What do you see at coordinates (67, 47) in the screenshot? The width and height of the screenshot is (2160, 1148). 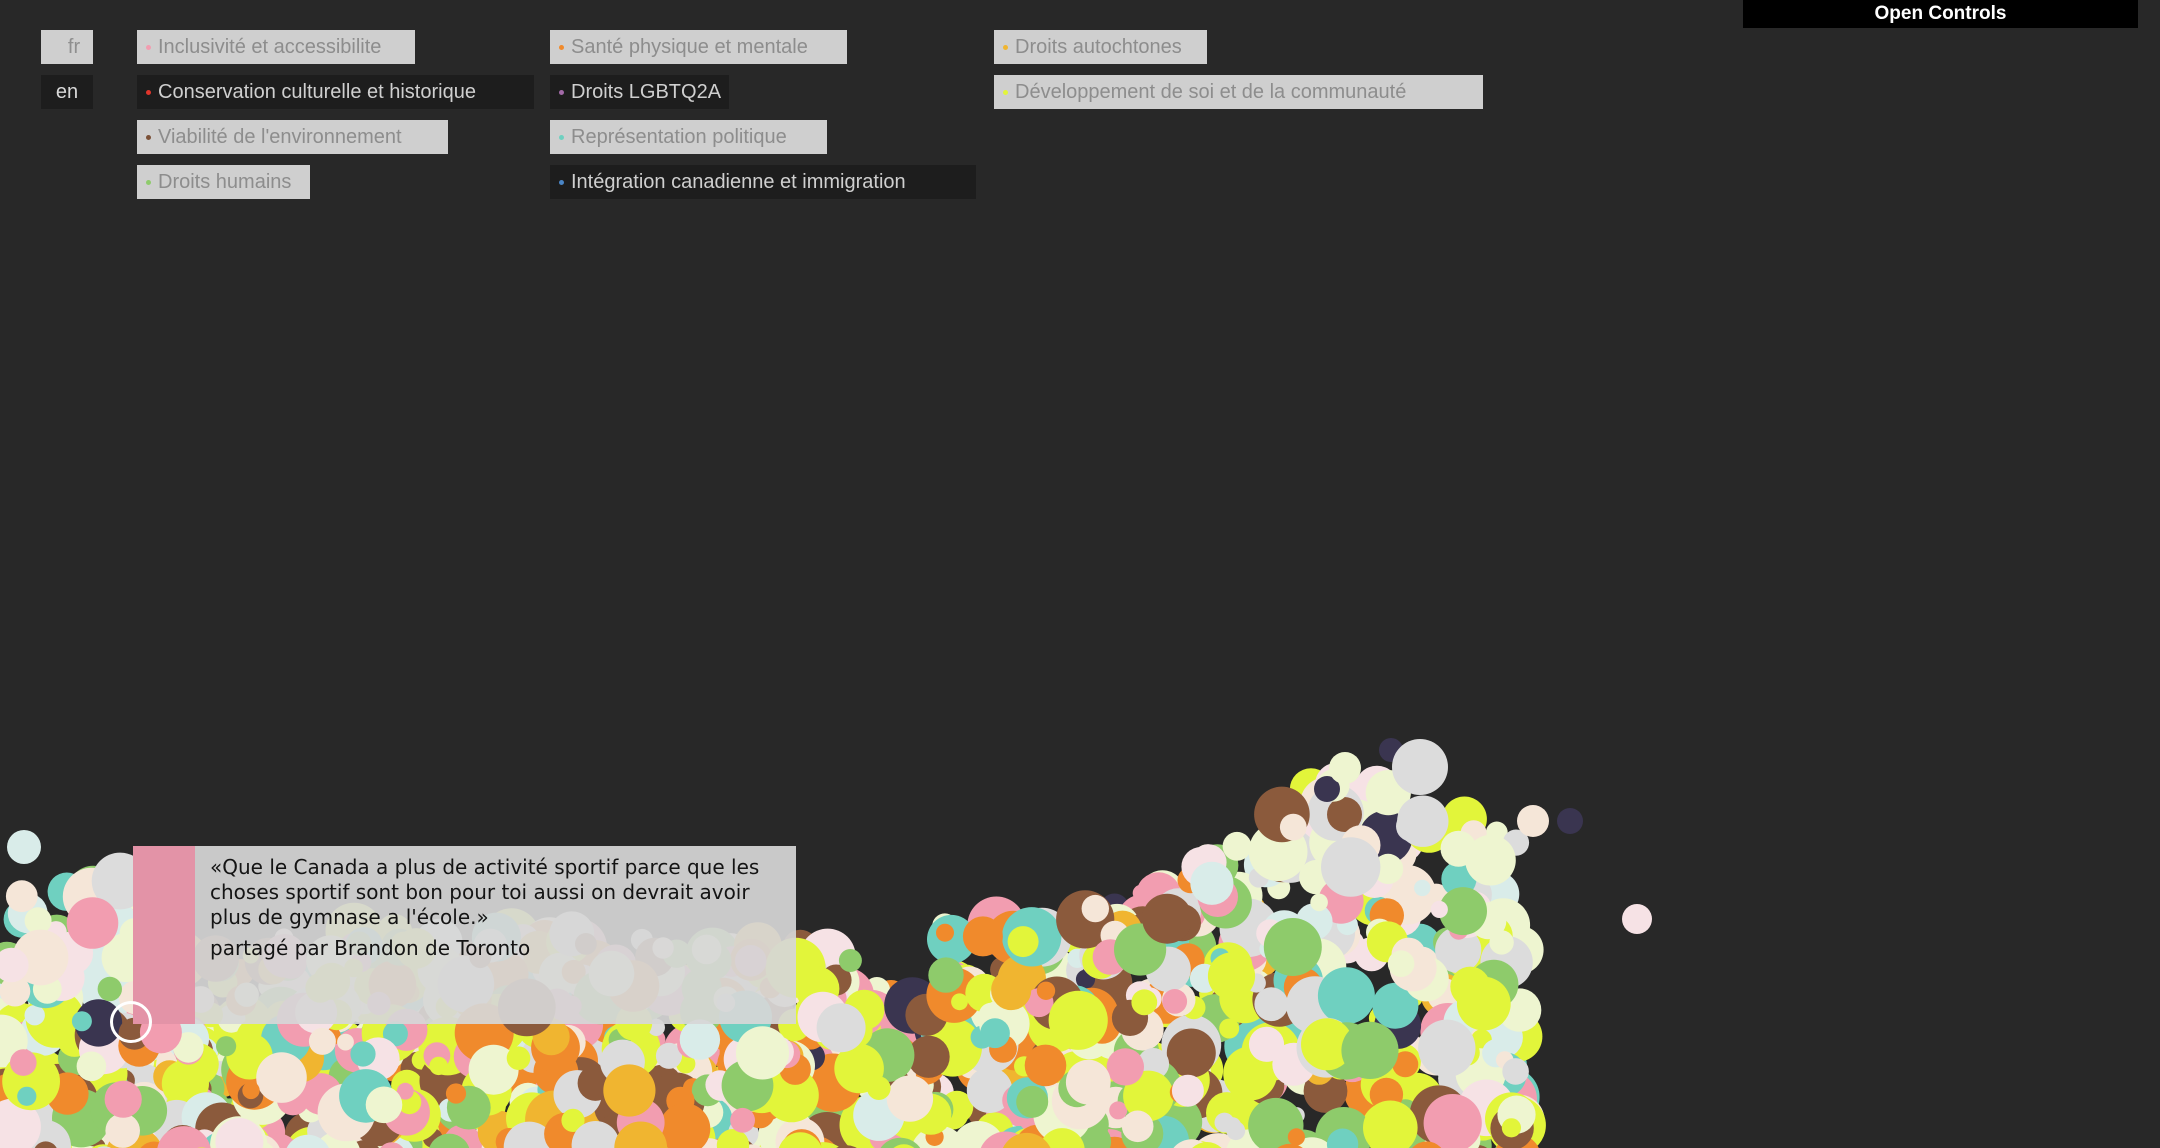 I see `language-fr-button: fr` at bounding box center [67, 47].